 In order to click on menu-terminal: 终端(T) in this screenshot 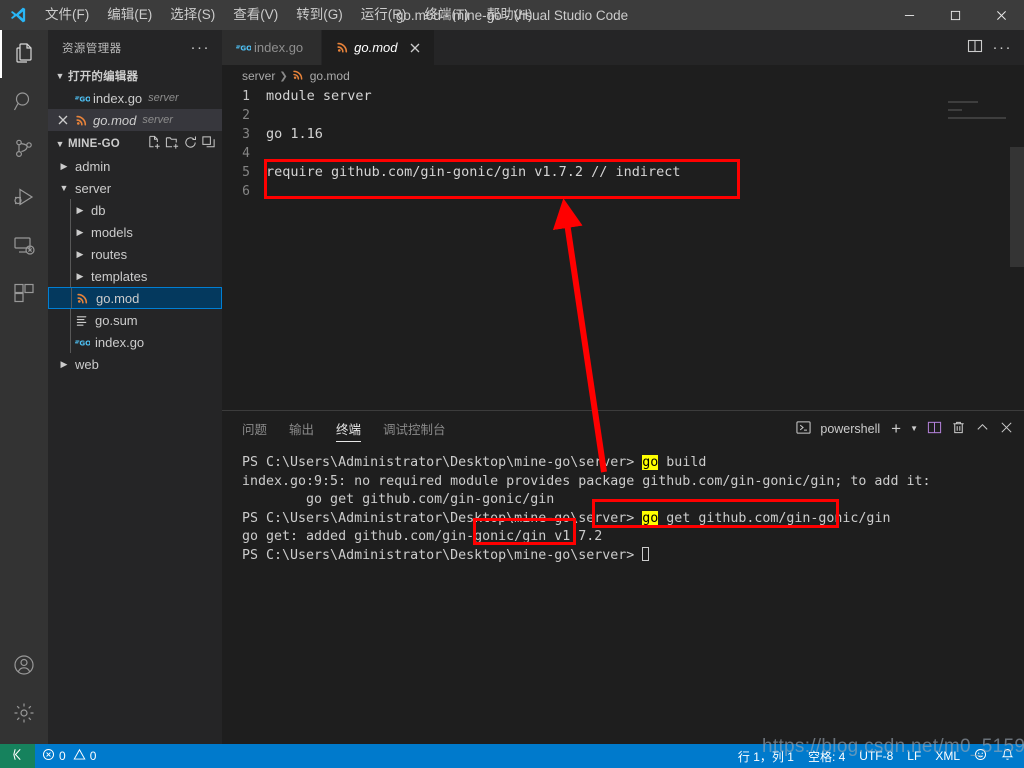, I will do `click(447, 15)`.